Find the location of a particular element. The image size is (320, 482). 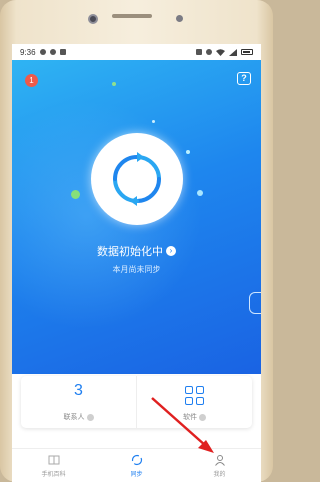

status-time: 9:36 is located at coordinates (28, 52).